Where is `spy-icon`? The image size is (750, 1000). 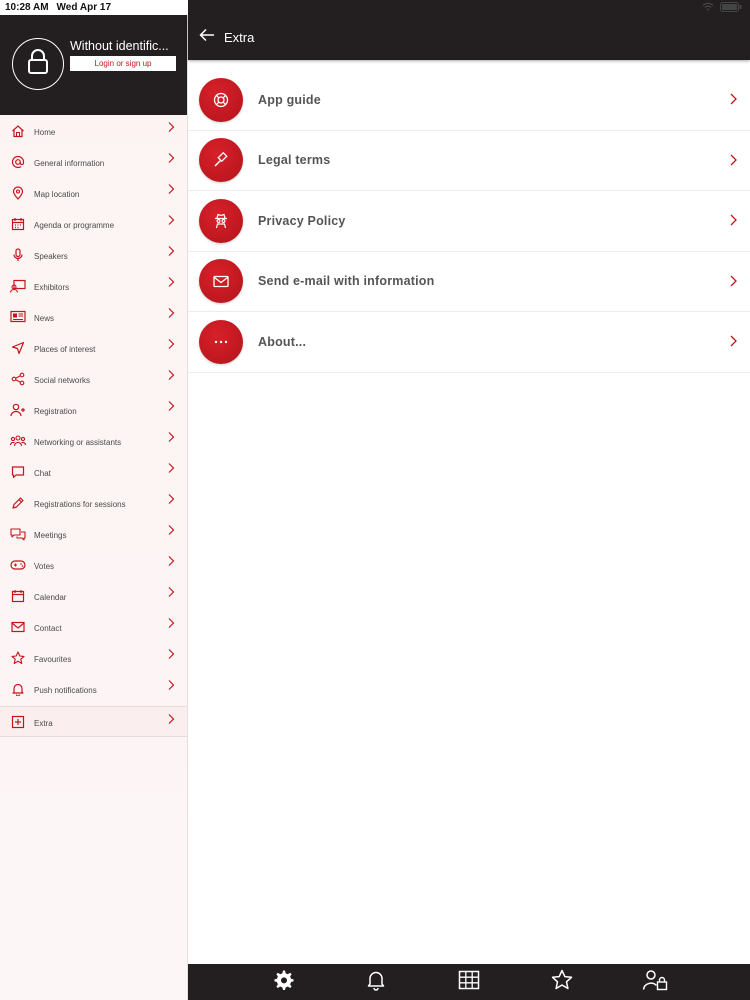
spy-icon is located at coordinates (221, 220).